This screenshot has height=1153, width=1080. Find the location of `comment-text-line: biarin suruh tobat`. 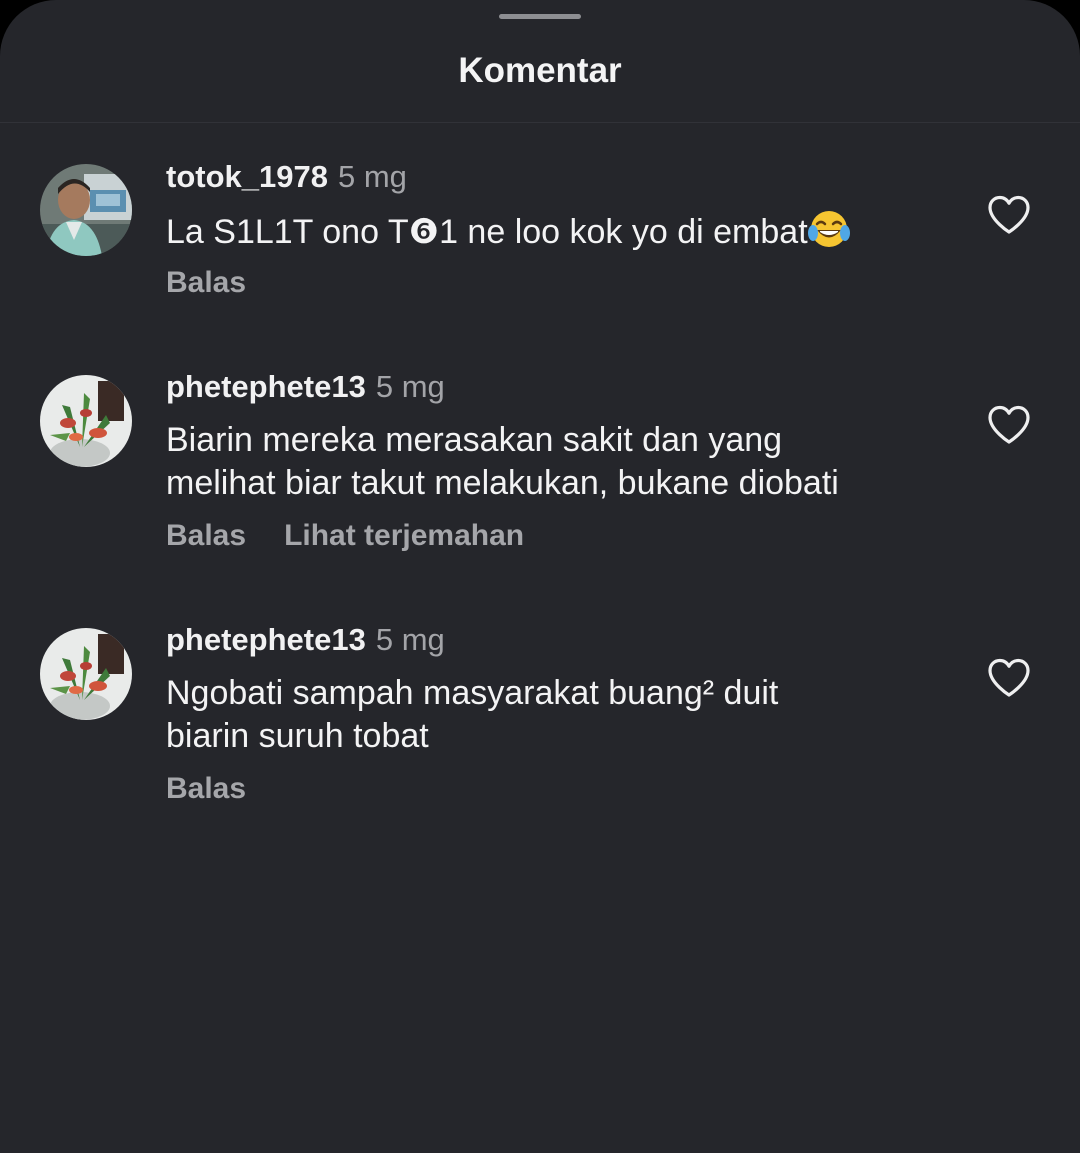

comment-text-line: biarin suruh tobat is located at coordinates (297, 736).